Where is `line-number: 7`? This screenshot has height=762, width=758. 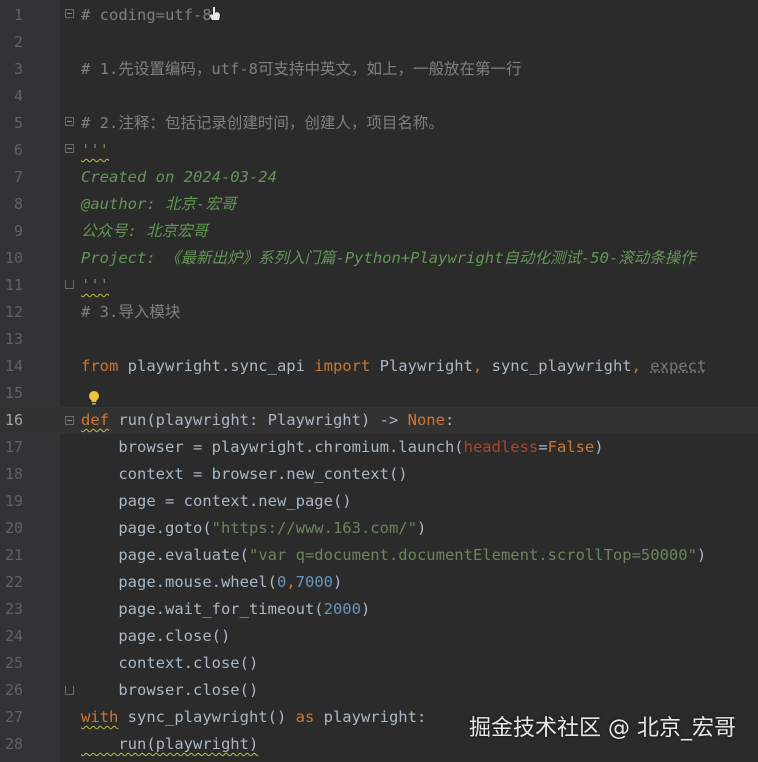 line-number: 7 is located at coordinates (11, 177).